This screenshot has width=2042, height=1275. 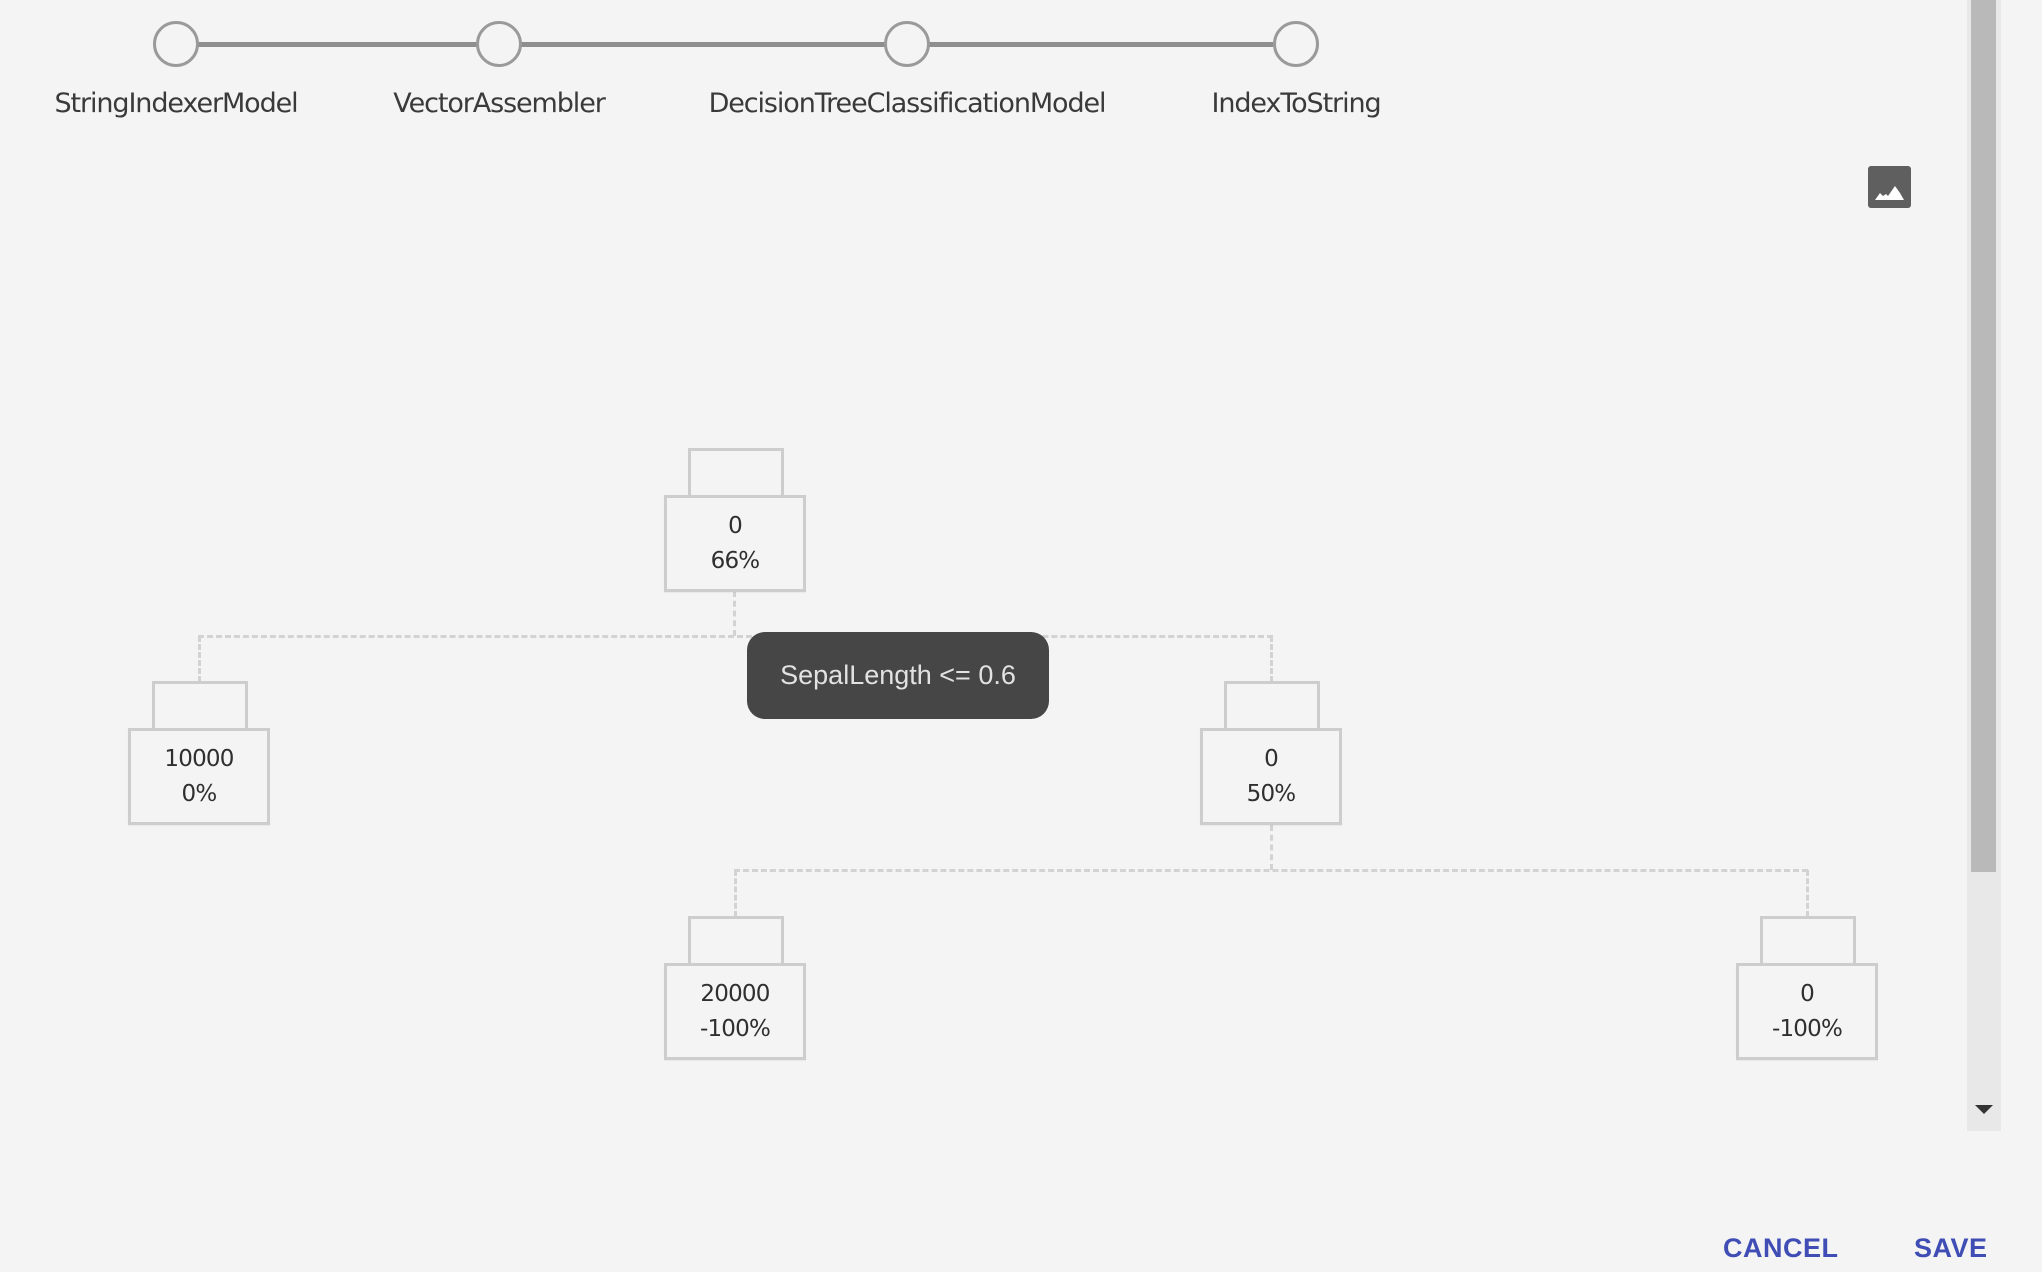 I want to click on node-percent: 0%, so click(x=199, y=793).